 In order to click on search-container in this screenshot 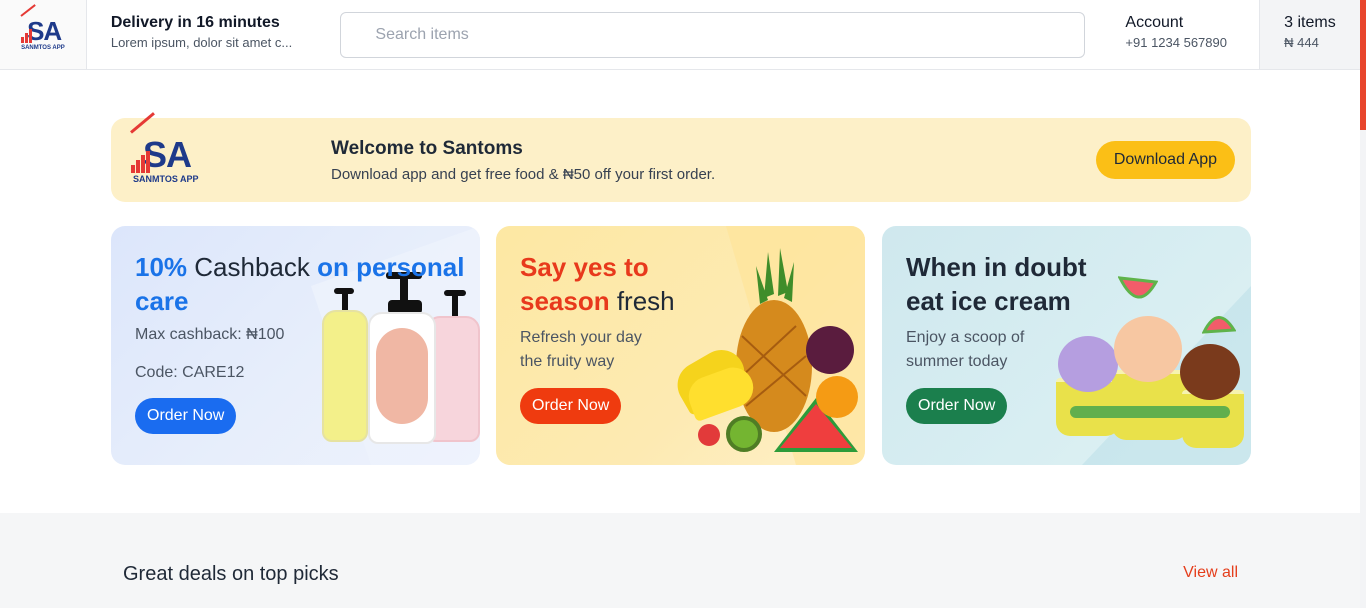, I will do `click(732, 34)`.